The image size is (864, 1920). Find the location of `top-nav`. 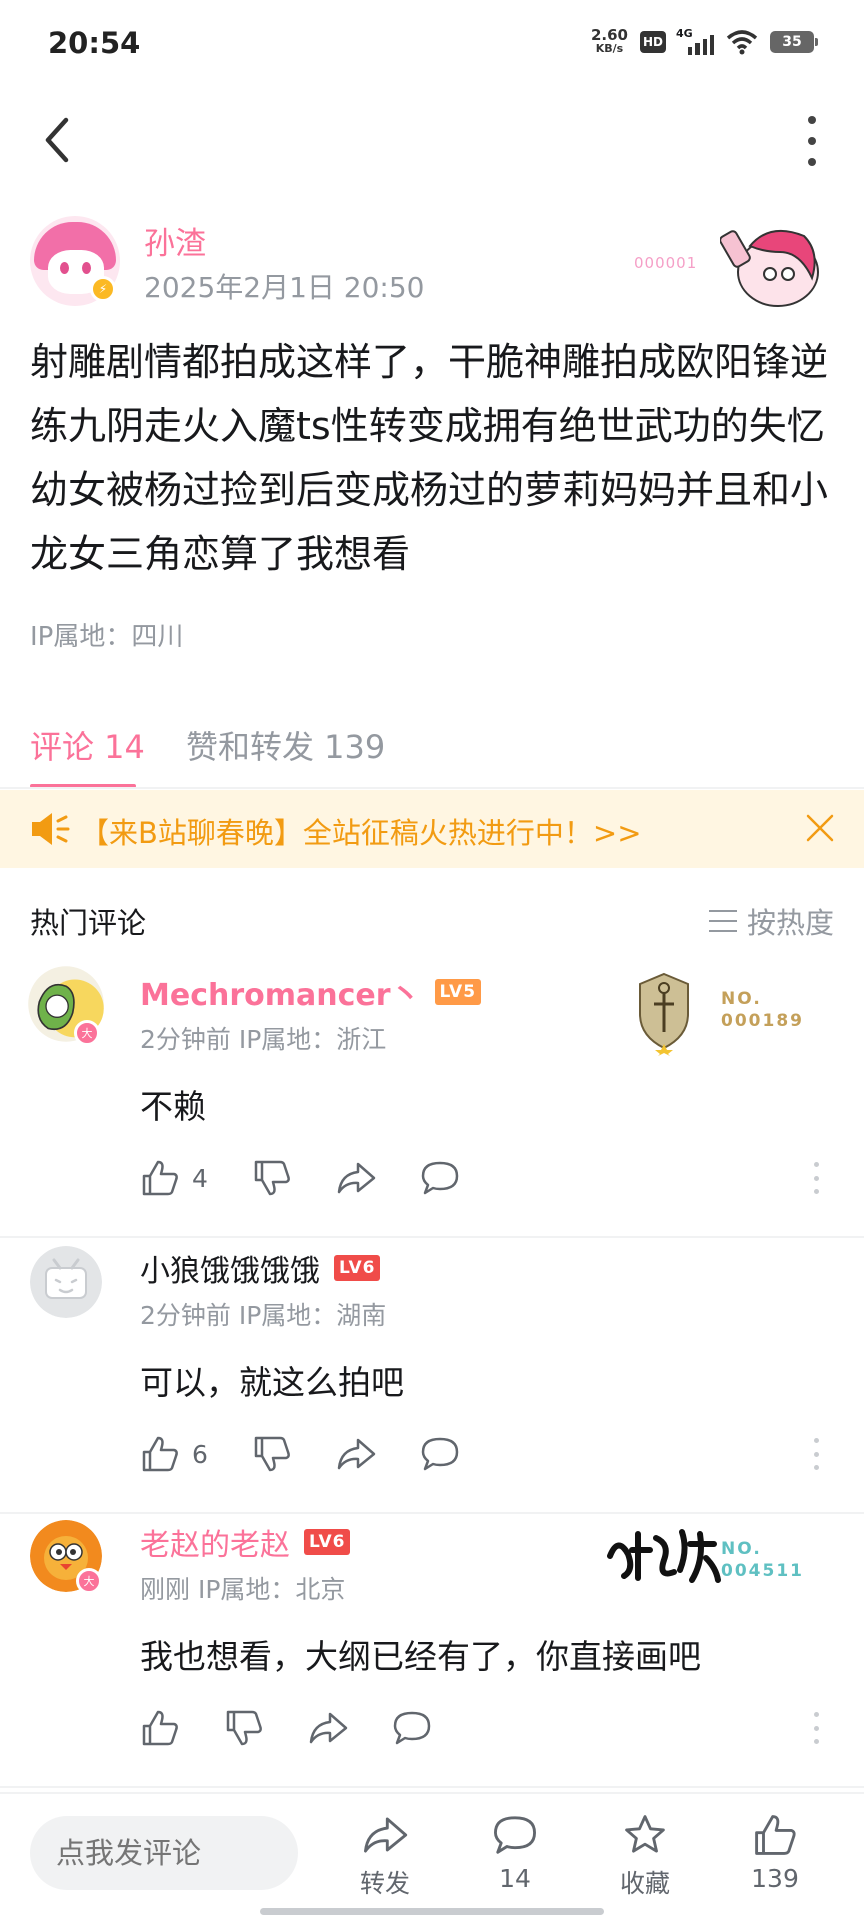

top-nav is located at coordinates (432, 140).